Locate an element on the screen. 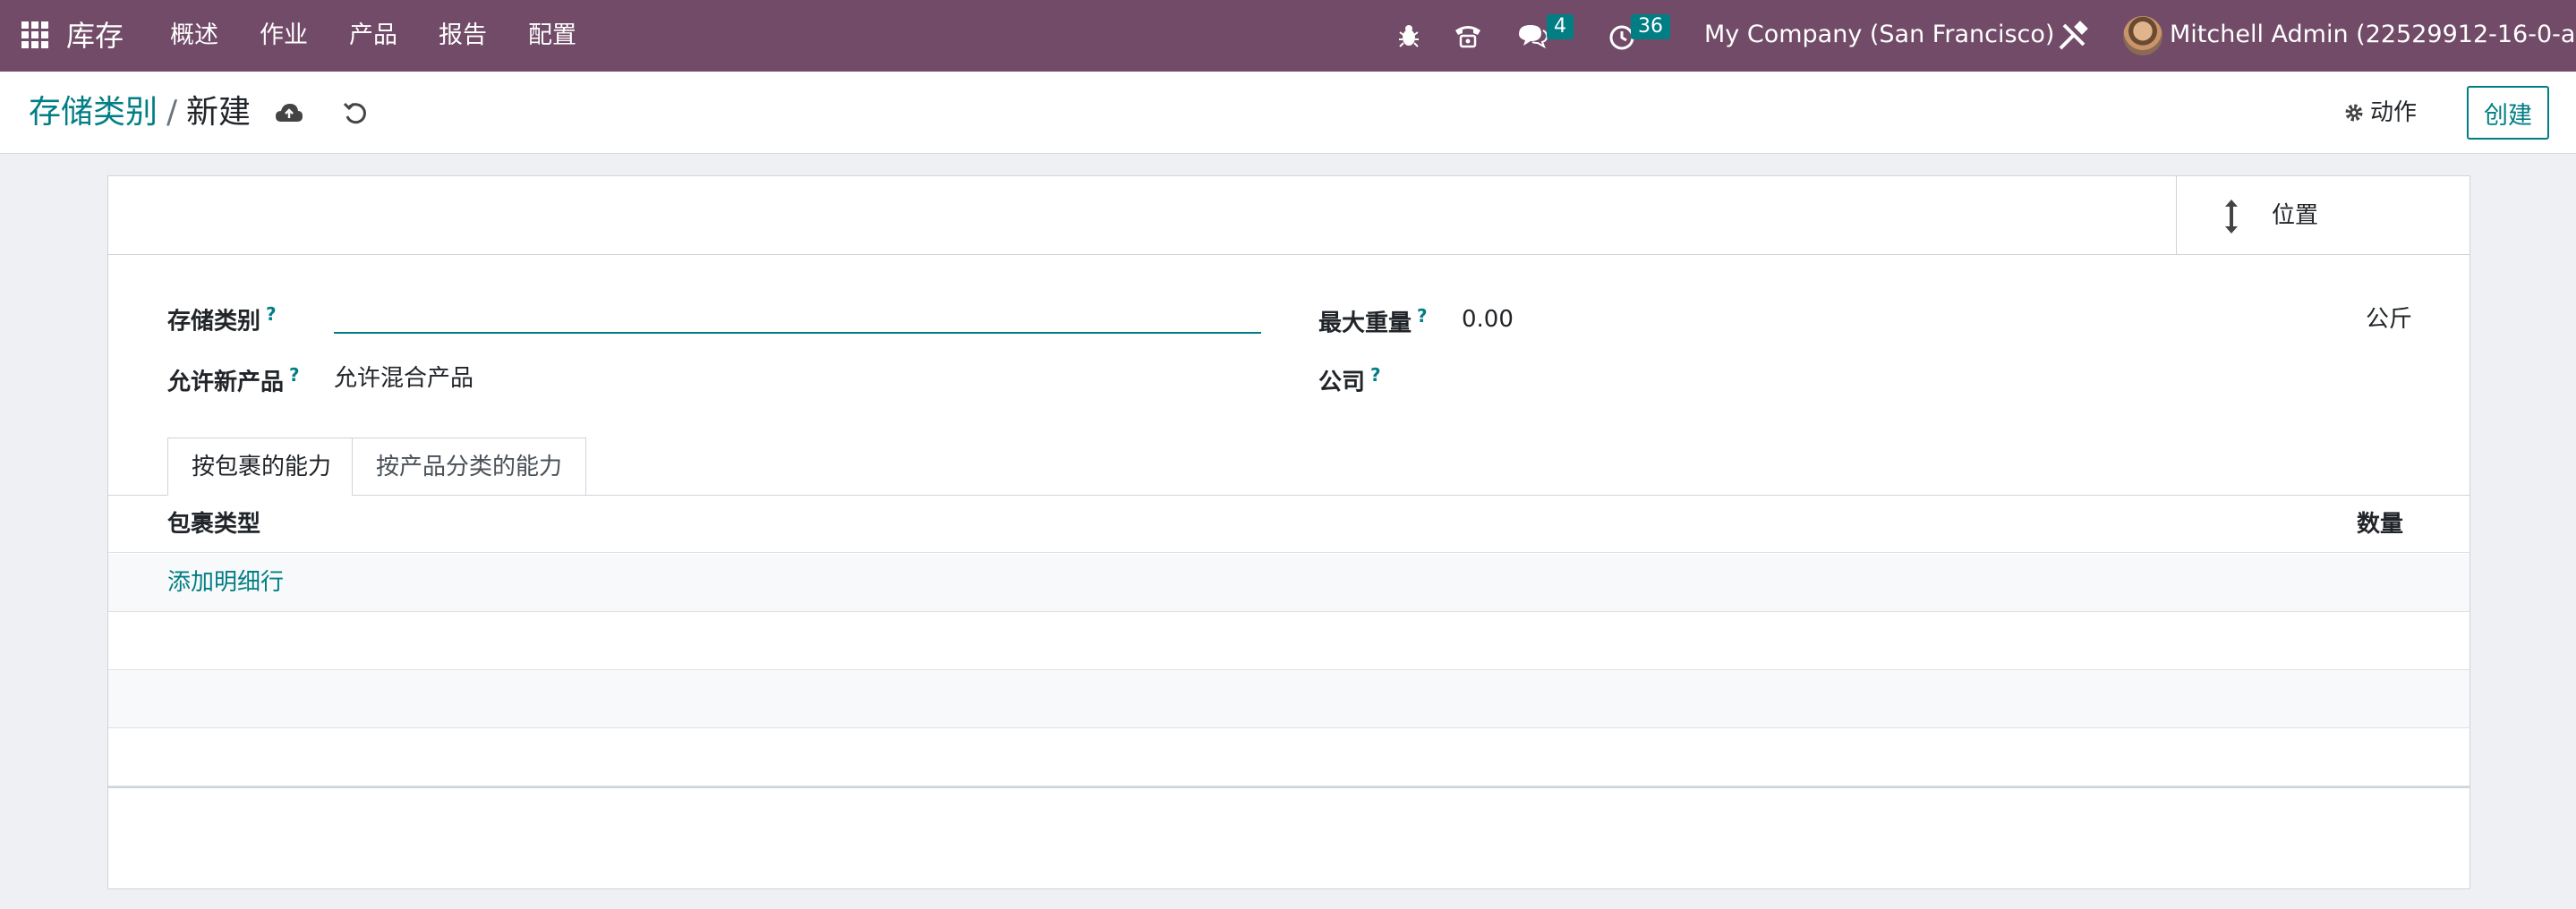 This screenshot has height=909, width=2576. save-cloud-icon is located at coordinates (289, 113).